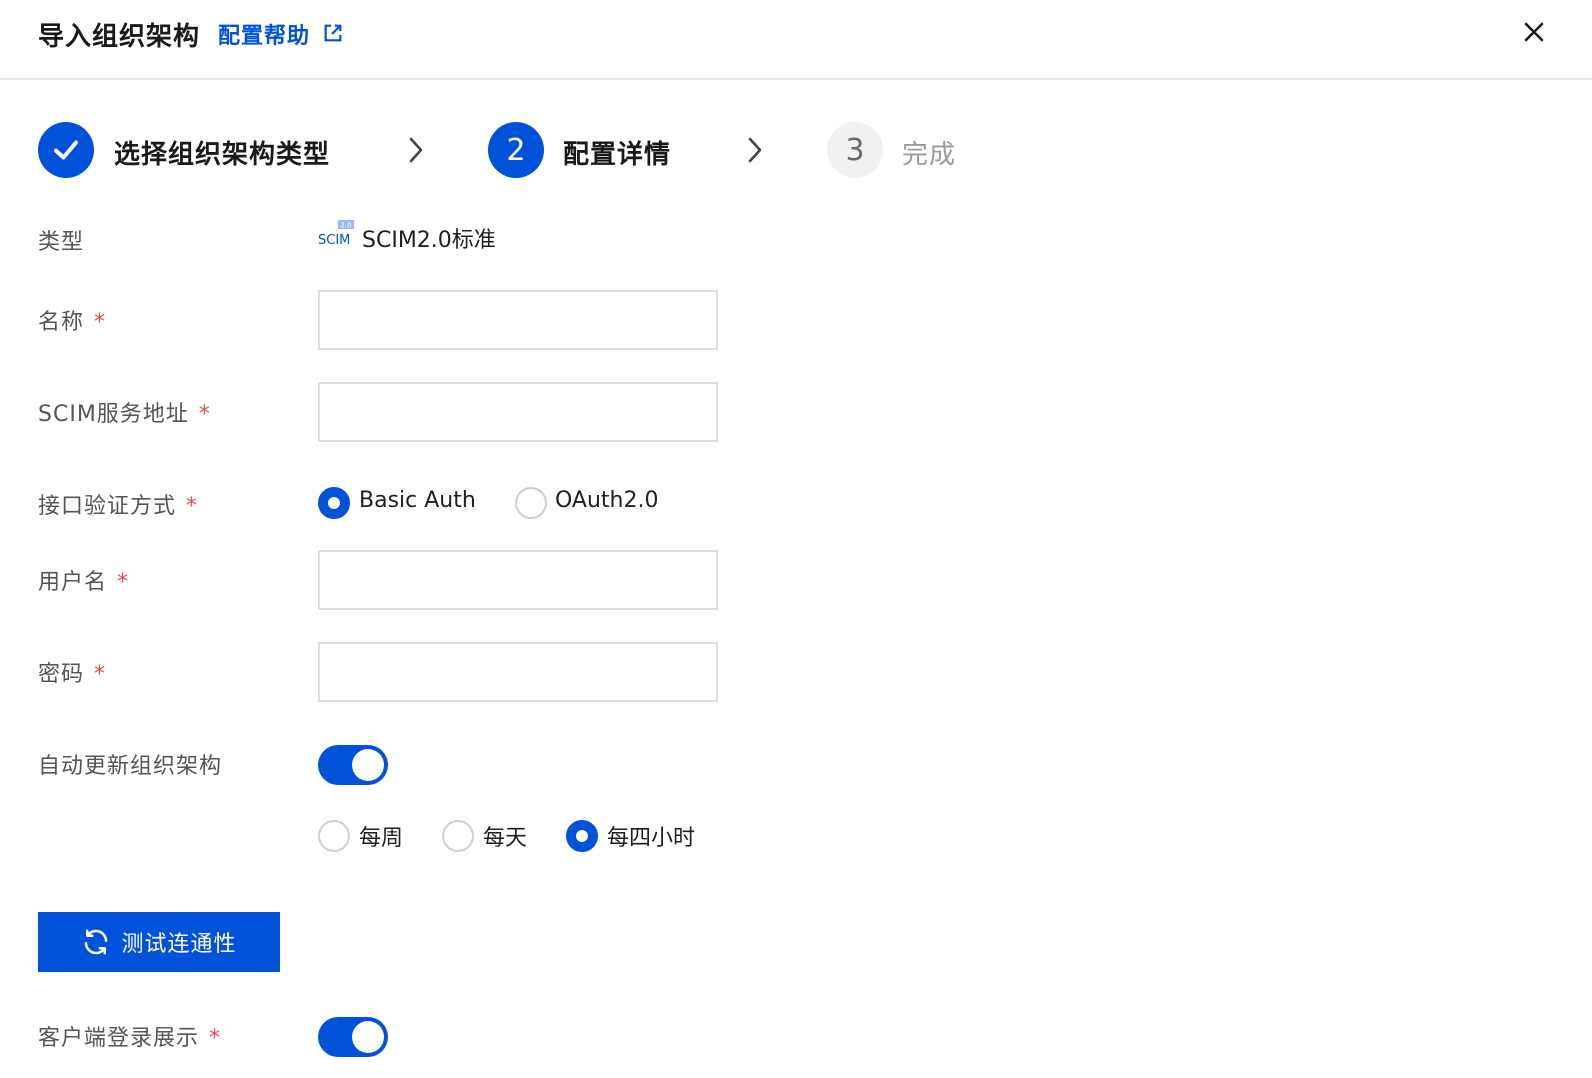 This screenshot has height=1078, width=1592. What do you see at coordinates (531, 503) in the screenshot?
I see `radio-oauth2` at bounding box center [531, 503].